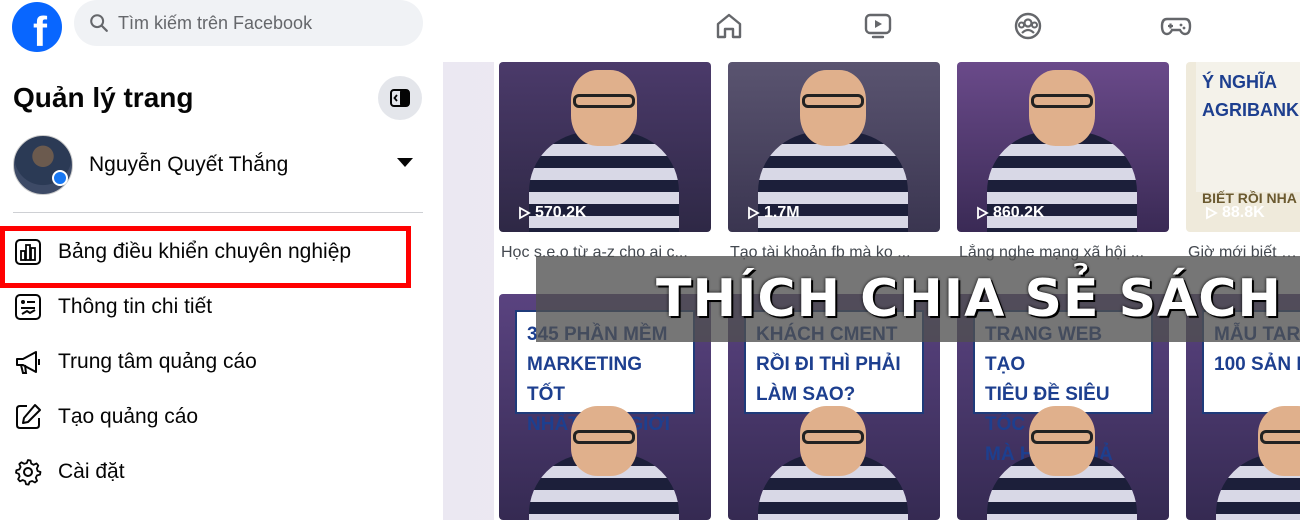 Image resolution: width=1300 pixels, height=520 pixels. I want to click on sidebar-title: Quản lý trang, so click(103, 97).